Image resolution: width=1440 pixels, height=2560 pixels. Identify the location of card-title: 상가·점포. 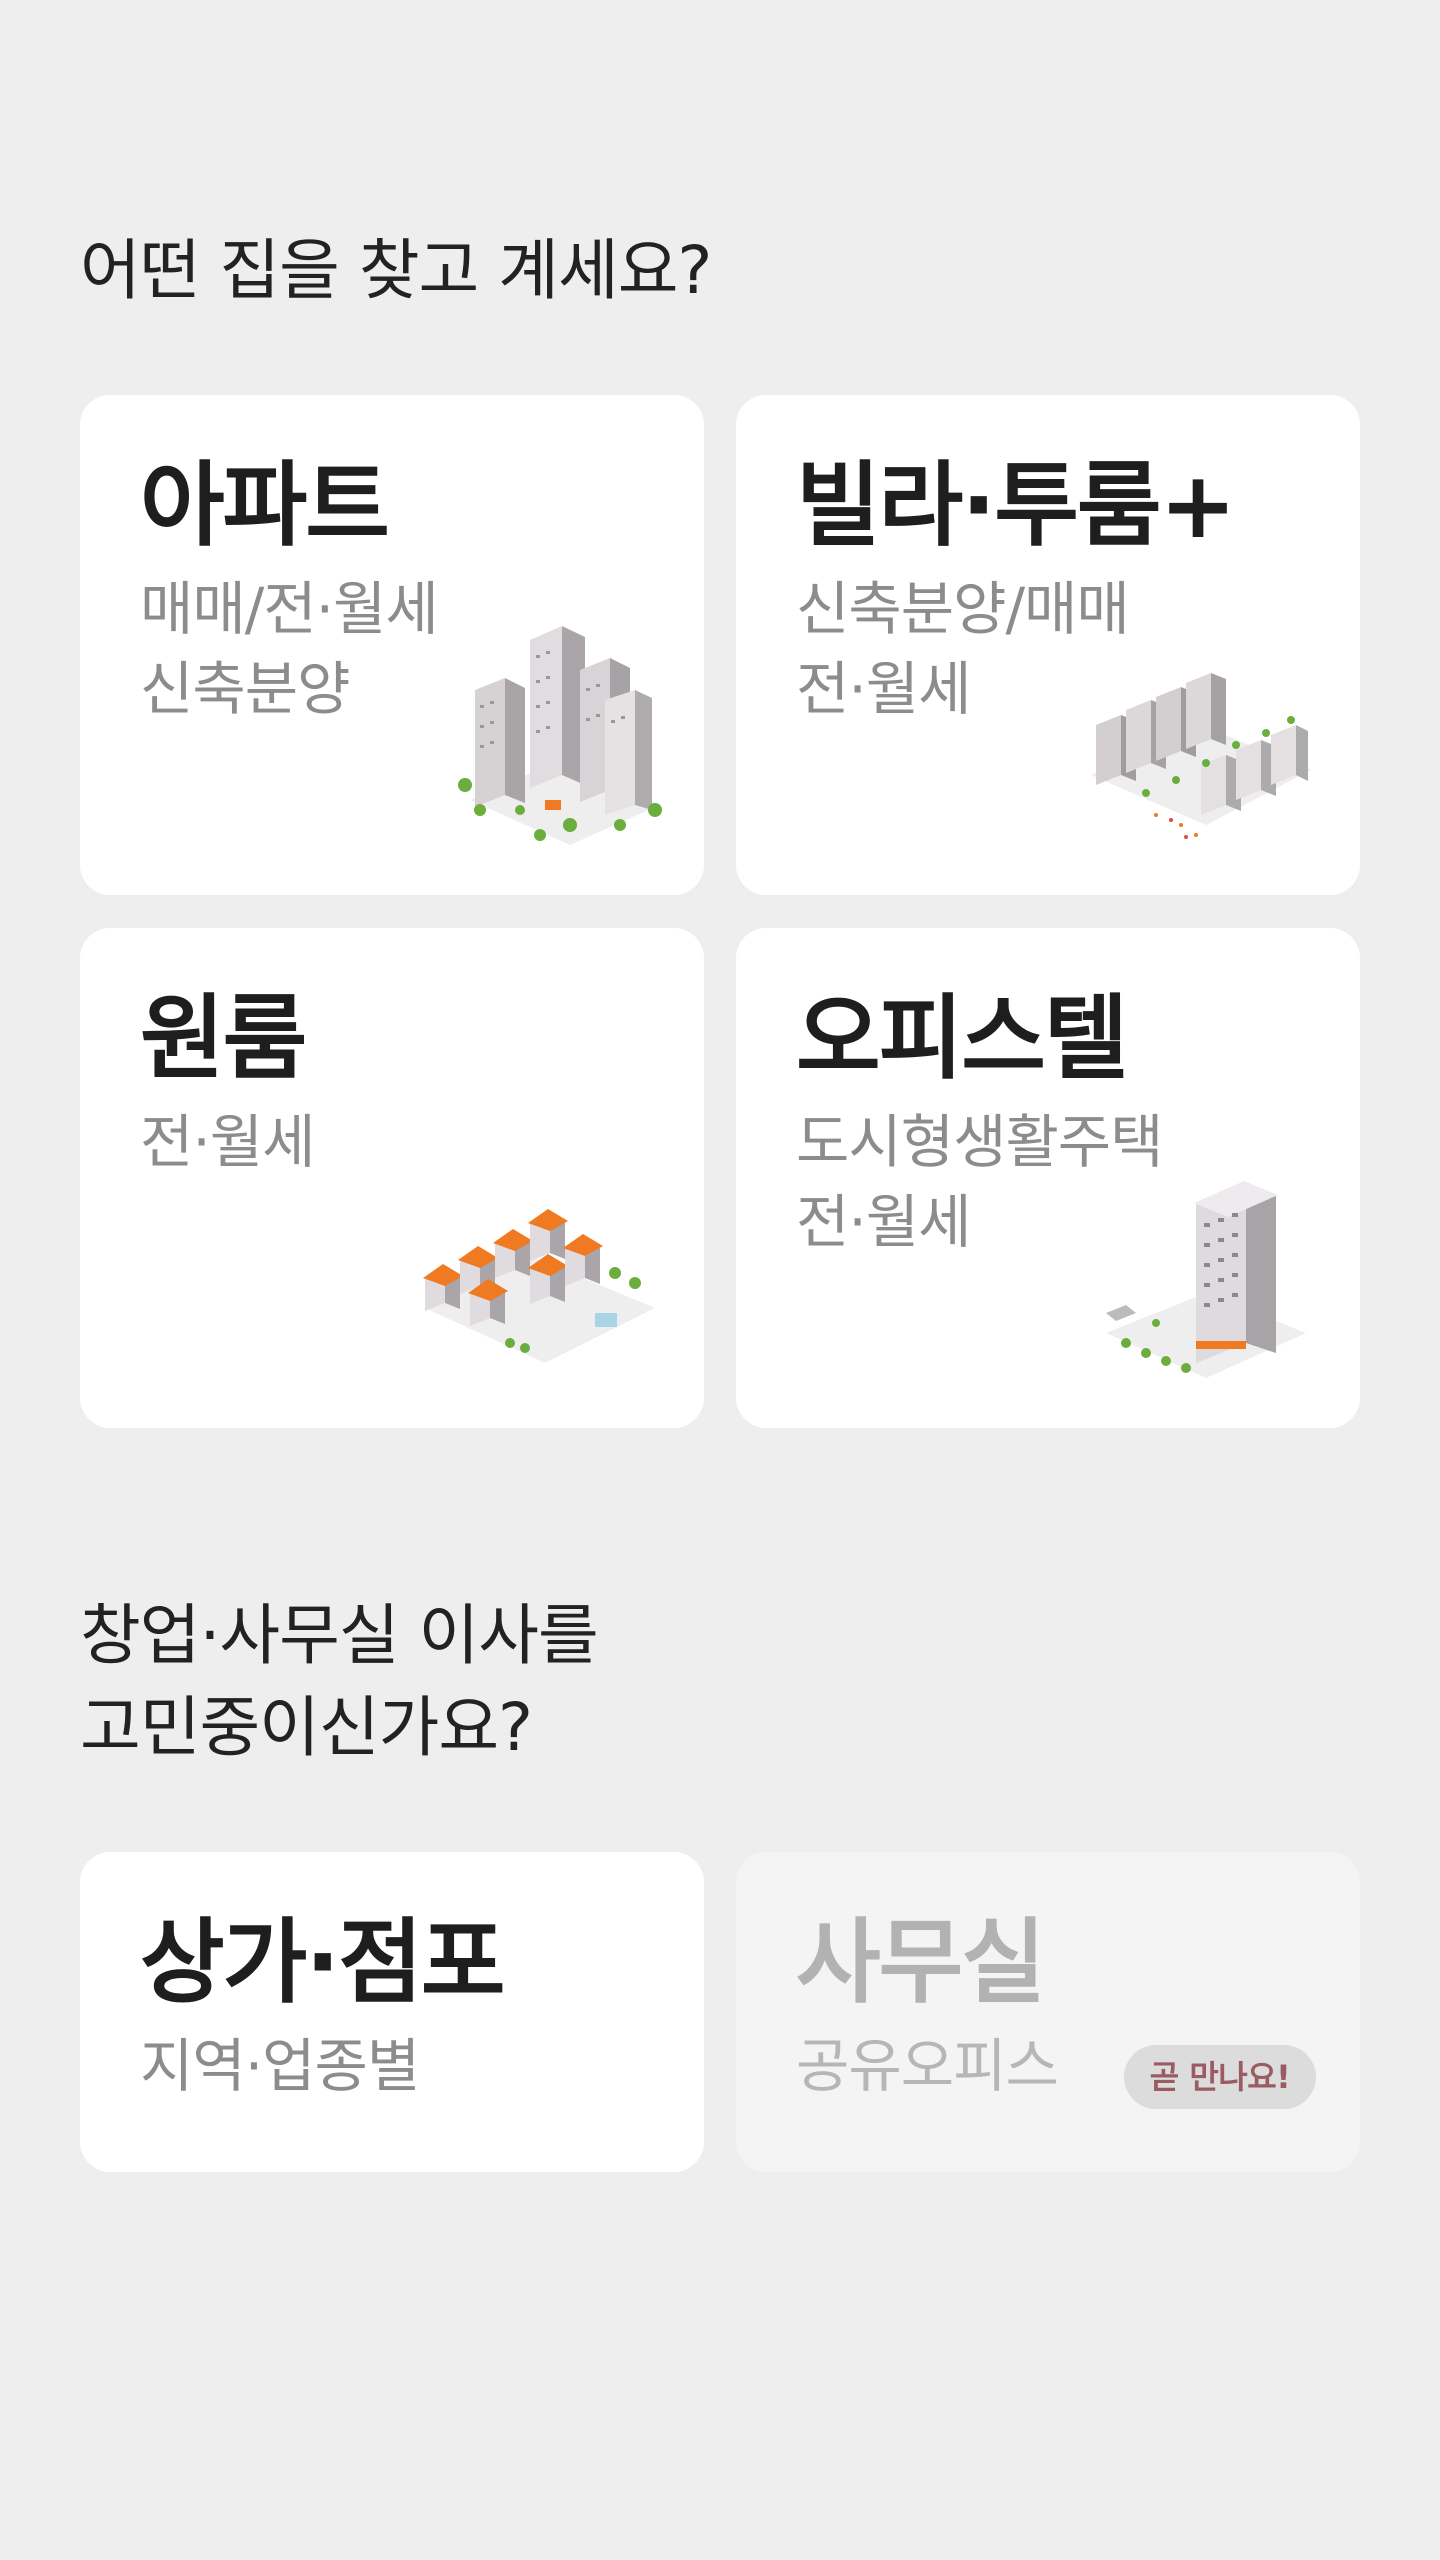
(323, 1962).